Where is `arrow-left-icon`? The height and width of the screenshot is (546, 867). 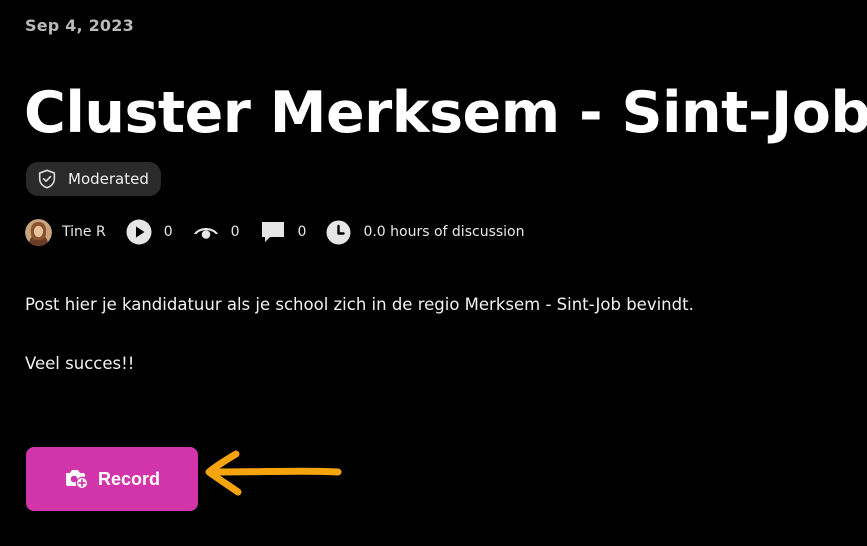
arrow-left-icon is located at coordinates (272, 475).